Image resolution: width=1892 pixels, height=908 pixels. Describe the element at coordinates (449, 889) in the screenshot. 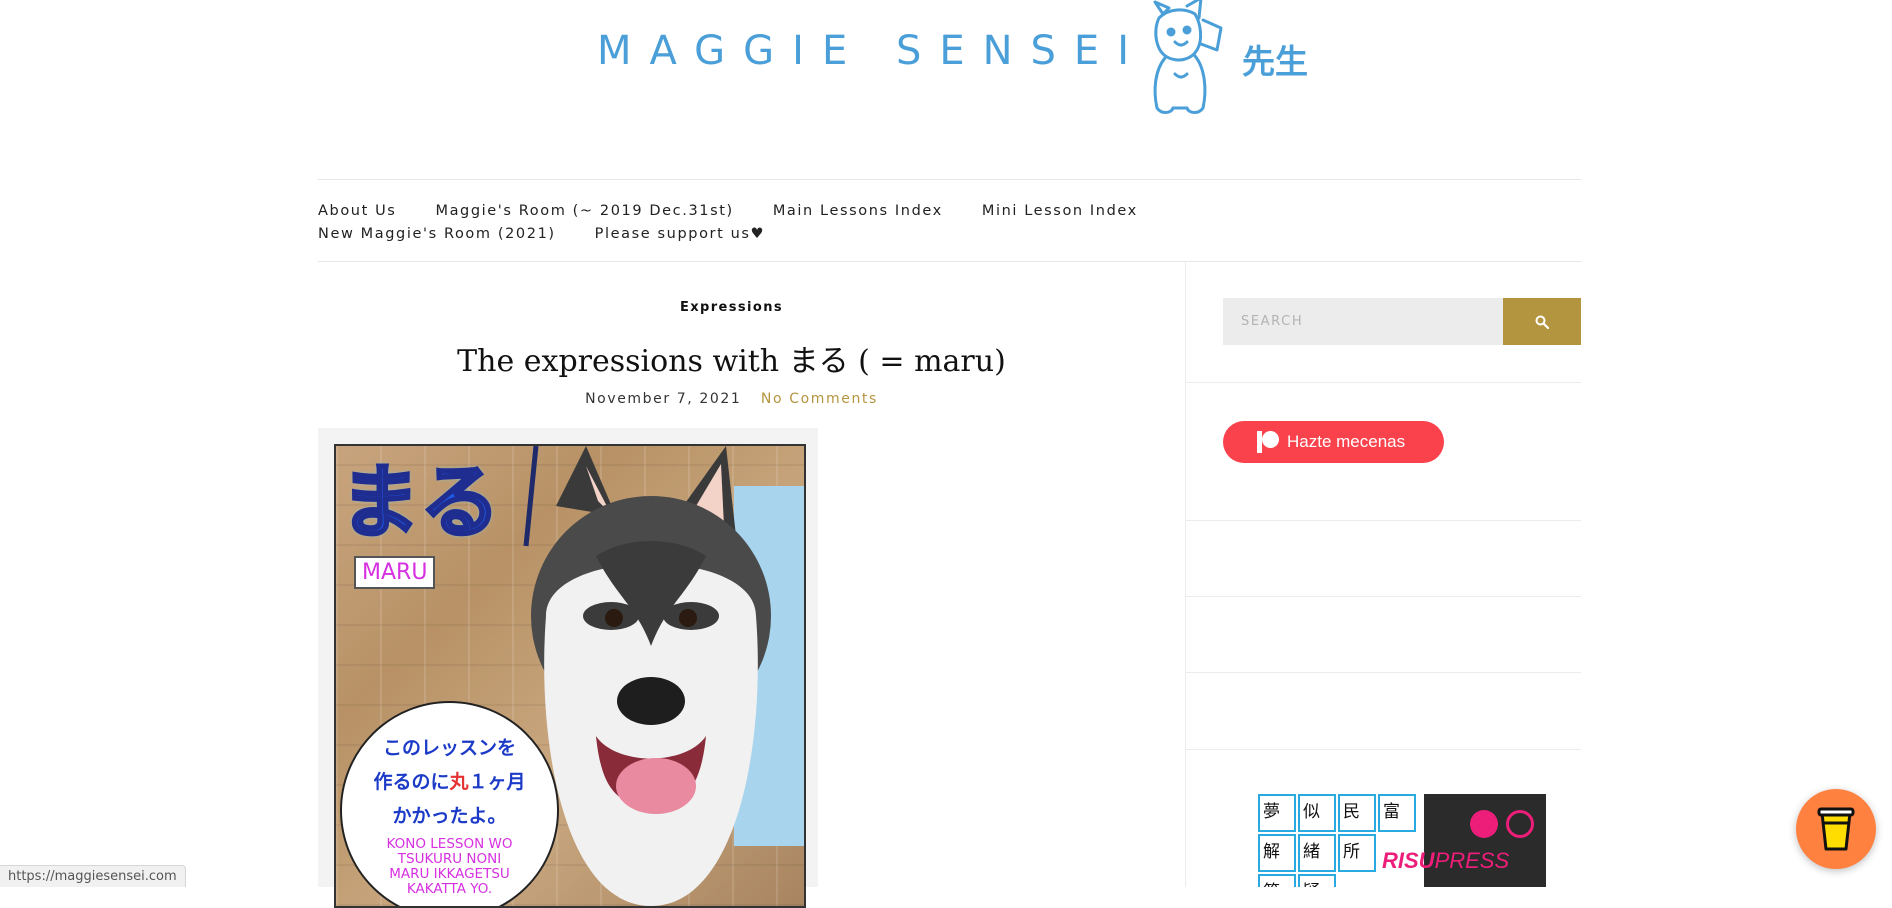

I see `romaji-line-4: KAKATTA YO.` at that location.